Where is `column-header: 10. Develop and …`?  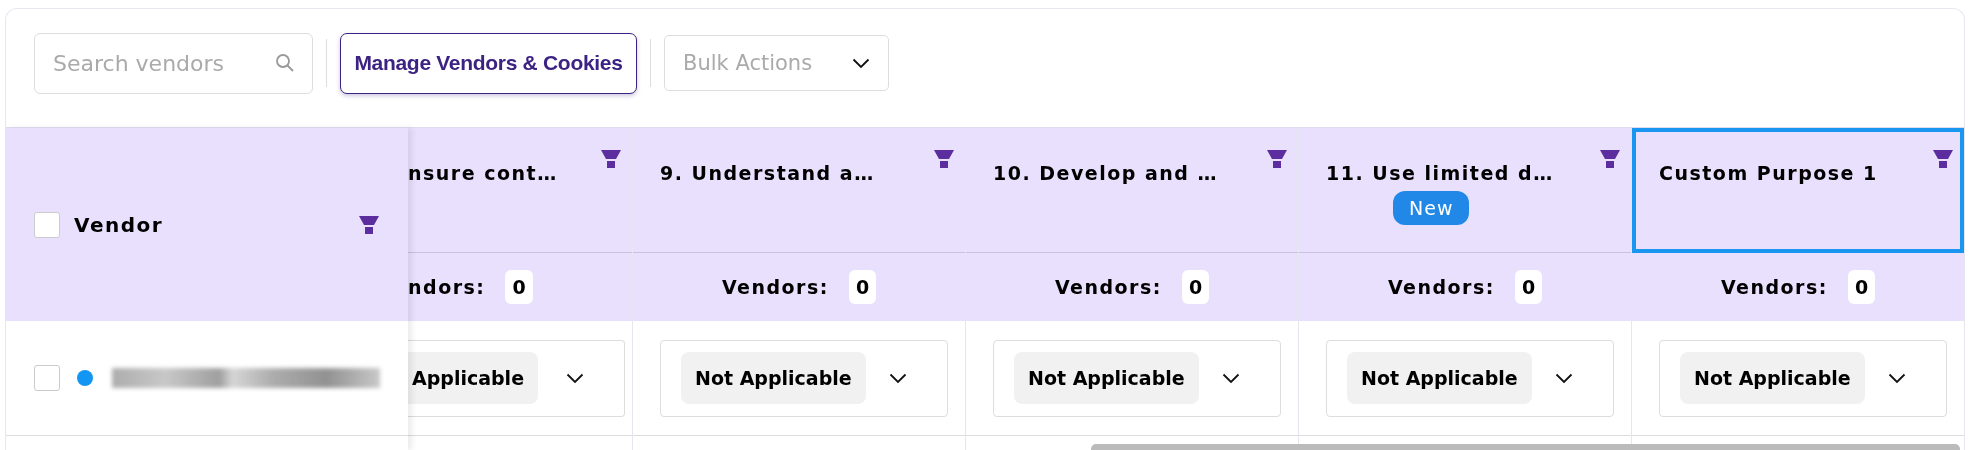
column-header: 10. Develop and … is located at coordinates (1132, 190).